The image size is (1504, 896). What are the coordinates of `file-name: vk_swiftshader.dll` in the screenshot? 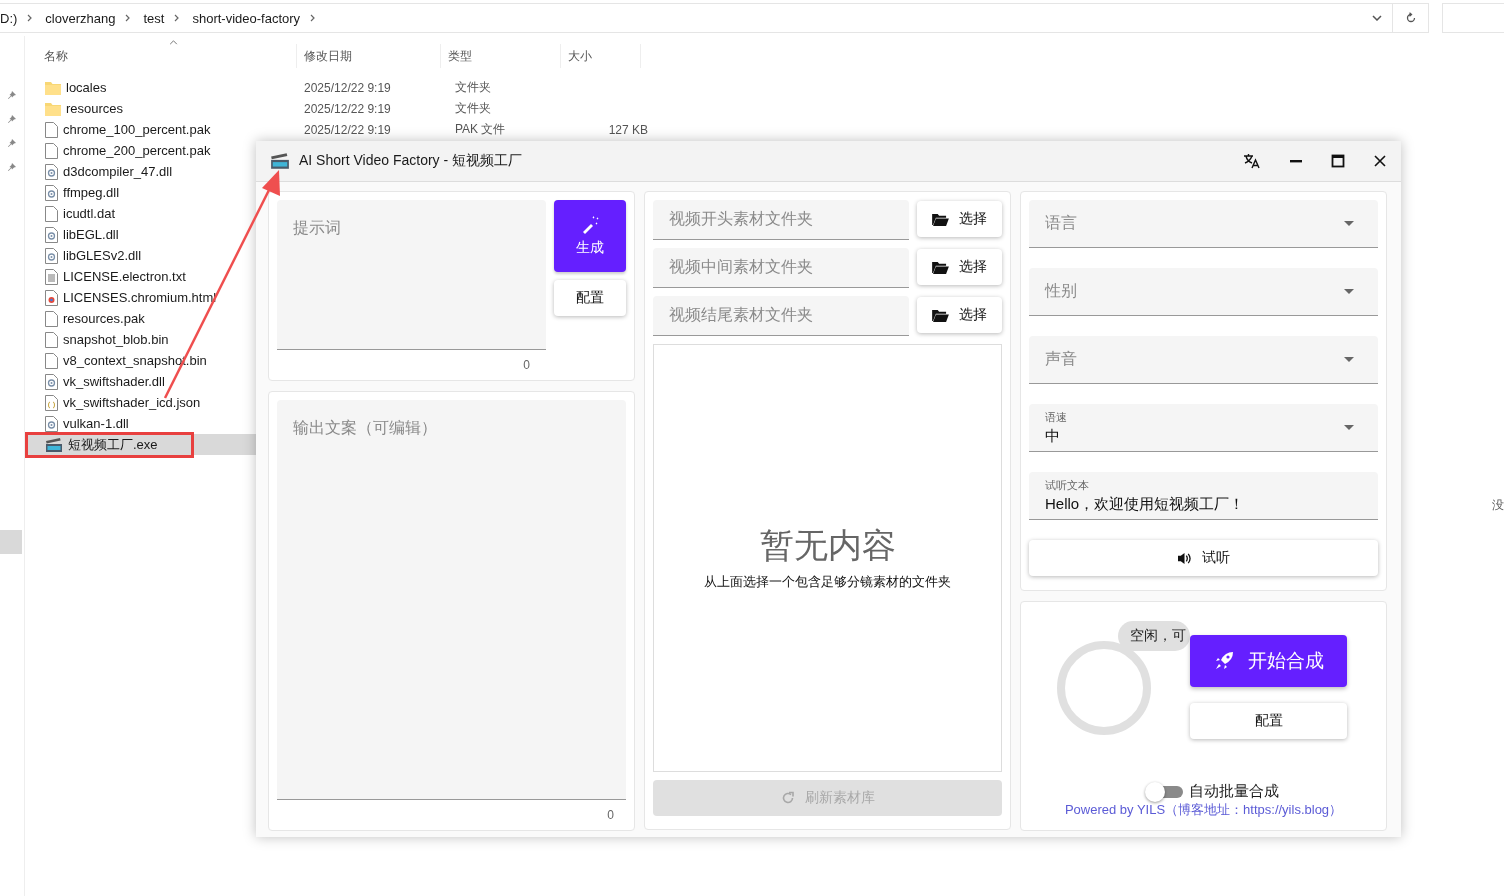 It's located at (114, 381).